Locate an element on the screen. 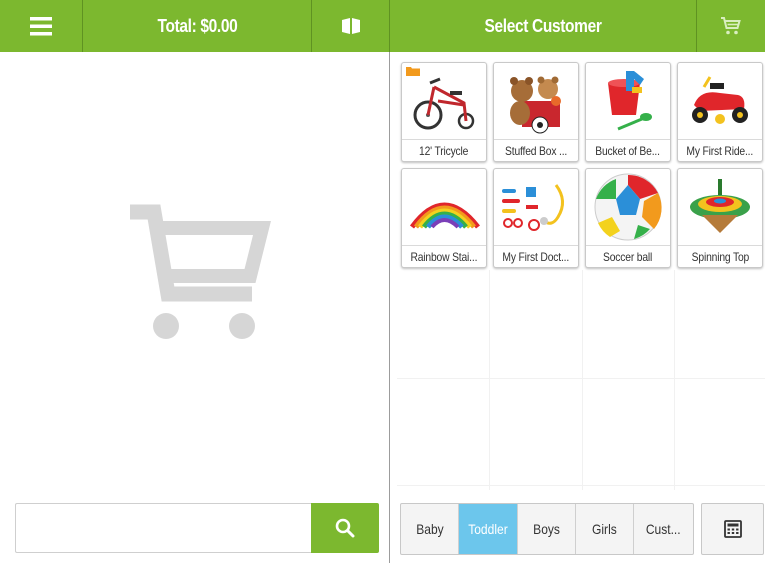 This screenshot has width=765, height=563. pane-divider is located at coordinates (389, 307).